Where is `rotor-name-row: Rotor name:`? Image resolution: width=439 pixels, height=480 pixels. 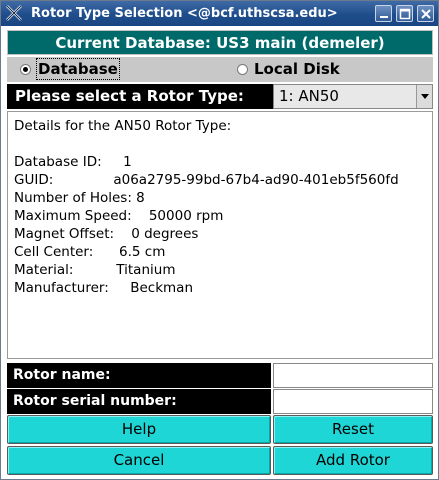
rotor-name-row: Rotor name: is located at coordinates (220, 375).